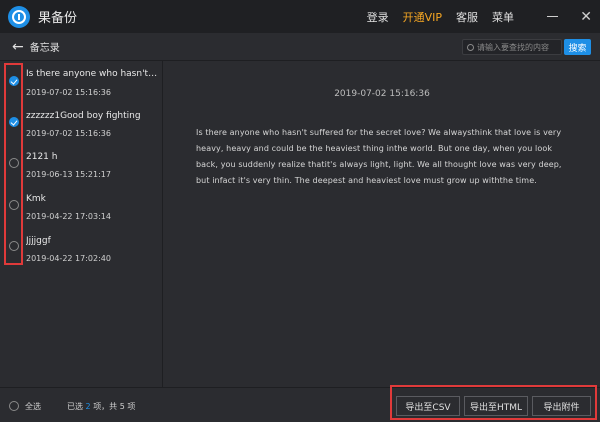  Describe the element at coordinates (68, 174) in the screenshot. I see `item-time: 2019-06-13 15:21:17` at that location.